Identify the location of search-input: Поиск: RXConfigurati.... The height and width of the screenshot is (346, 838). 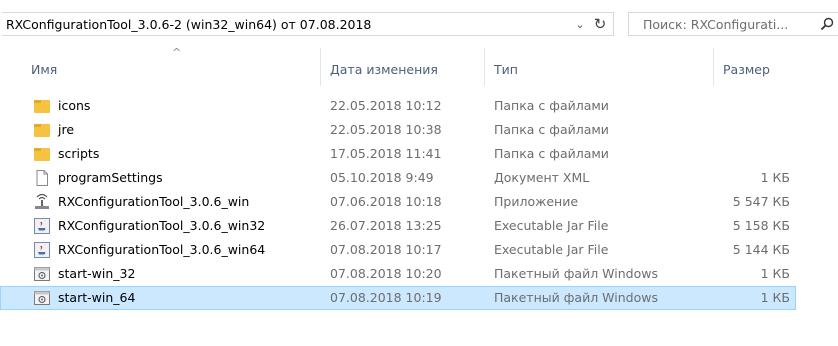
(722, 24).